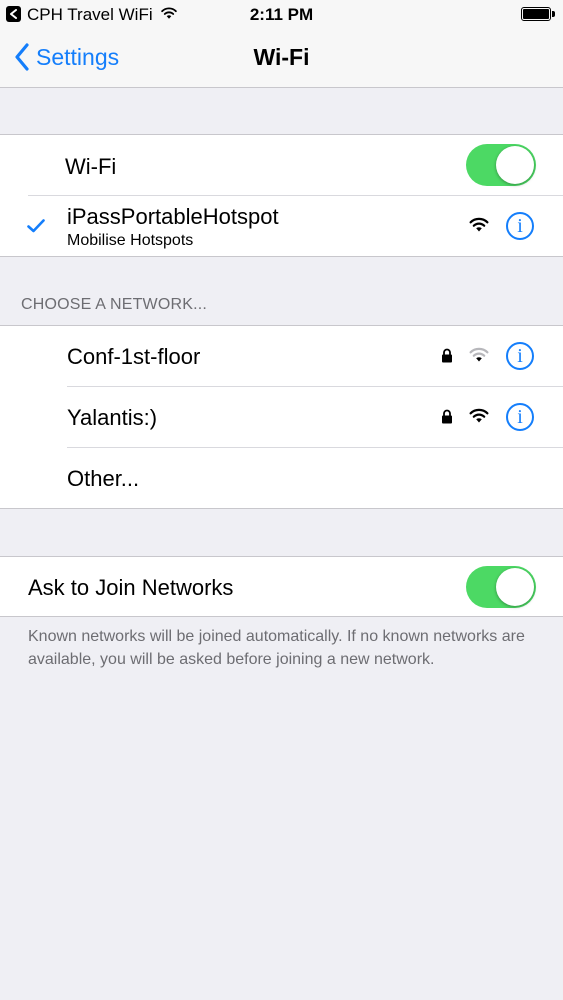  I want to click on connected-network-row: iPassPortableHotspot Mobilise Hotspots i, so click(281, 226).